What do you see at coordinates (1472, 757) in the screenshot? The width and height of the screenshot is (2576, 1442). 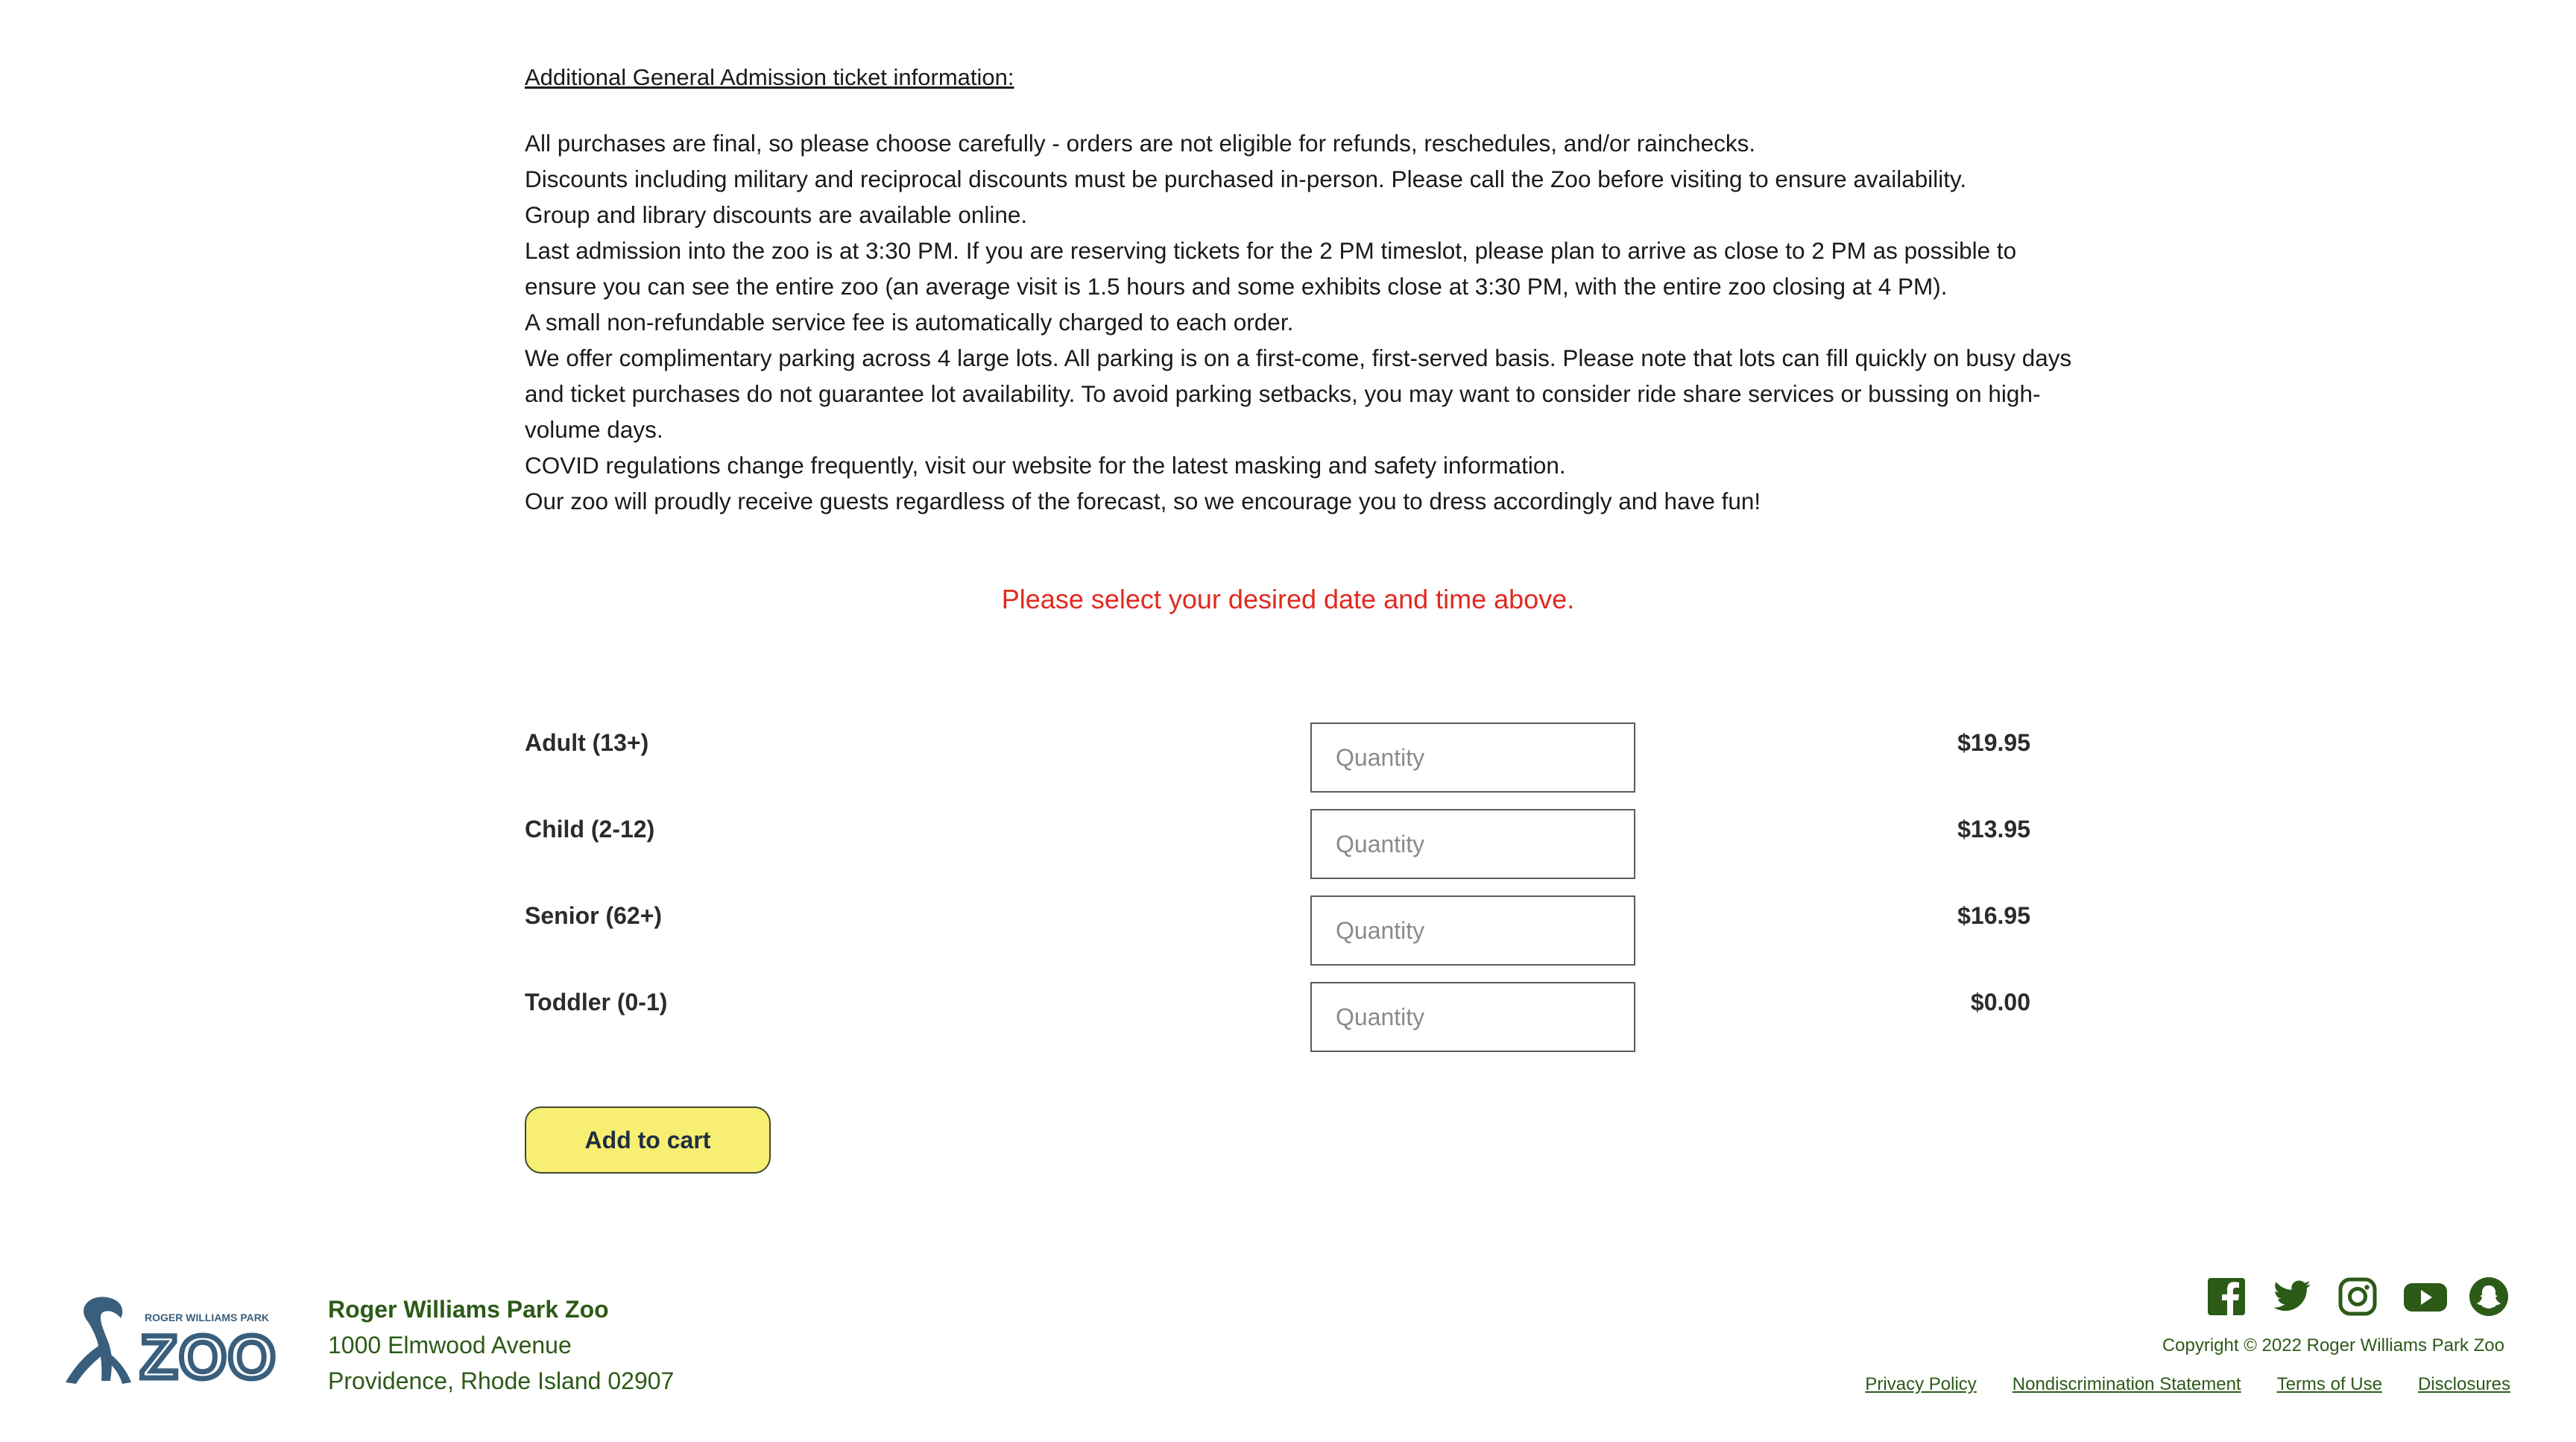 I see `adult-quantity-input` at bounding box center [1472, 757].